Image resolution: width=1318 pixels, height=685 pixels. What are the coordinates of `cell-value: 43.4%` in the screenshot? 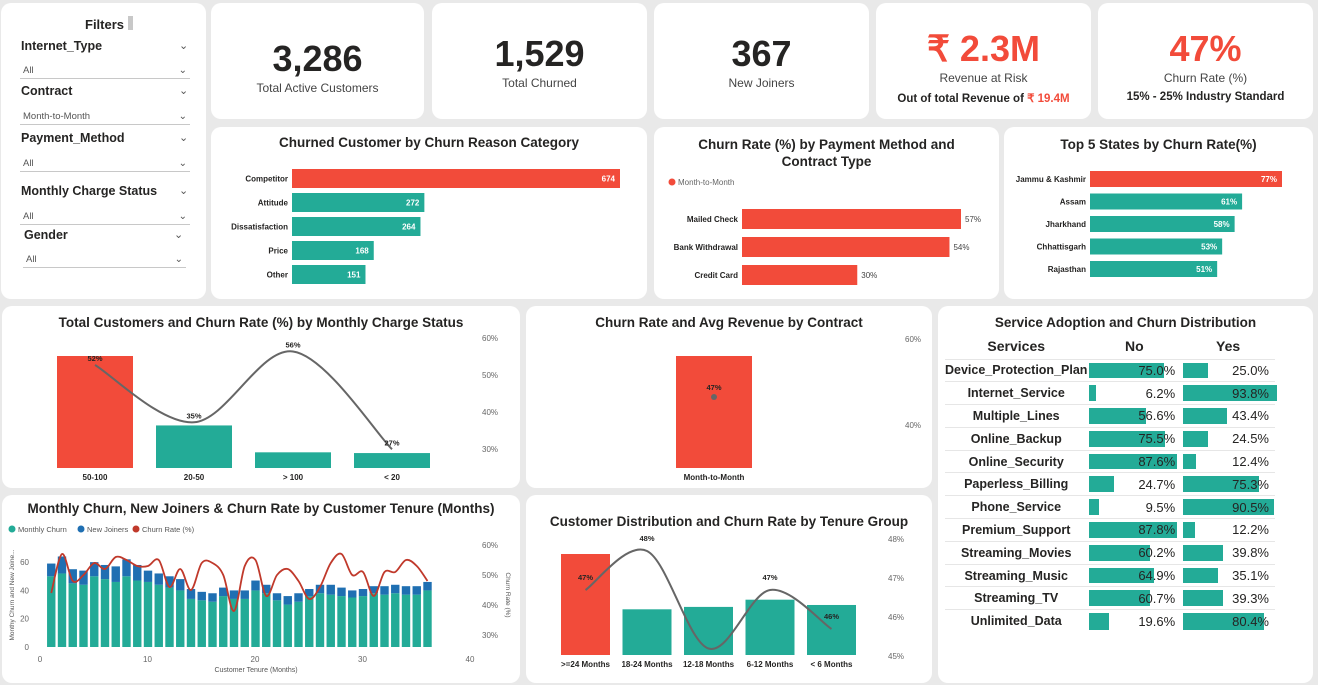 It's located at (1250, 416).